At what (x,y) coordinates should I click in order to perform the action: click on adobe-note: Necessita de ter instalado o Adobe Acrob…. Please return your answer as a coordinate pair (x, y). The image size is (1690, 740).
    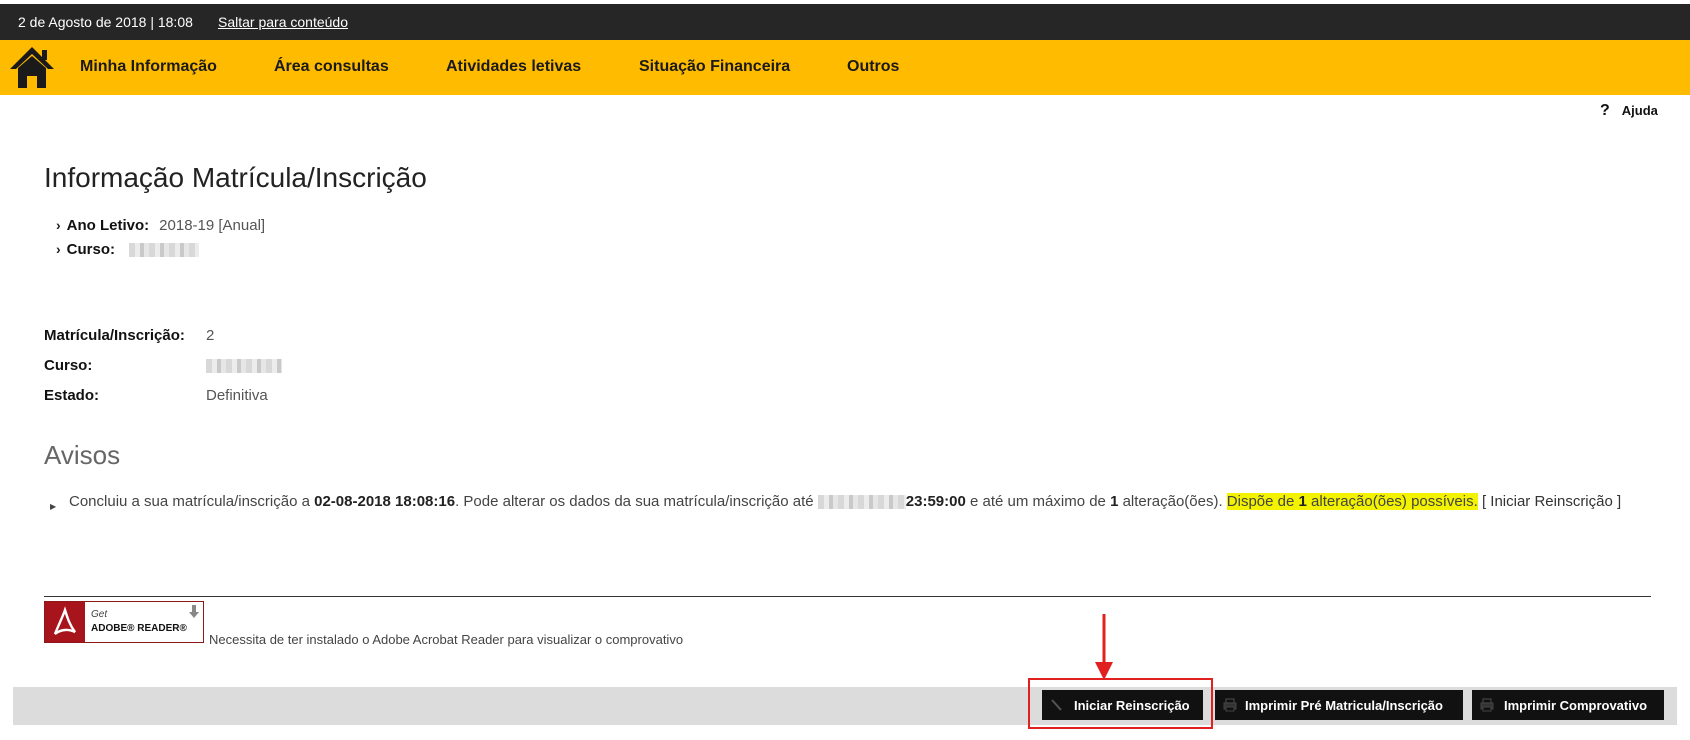
    Looking at the image, I should click on (446, 639).